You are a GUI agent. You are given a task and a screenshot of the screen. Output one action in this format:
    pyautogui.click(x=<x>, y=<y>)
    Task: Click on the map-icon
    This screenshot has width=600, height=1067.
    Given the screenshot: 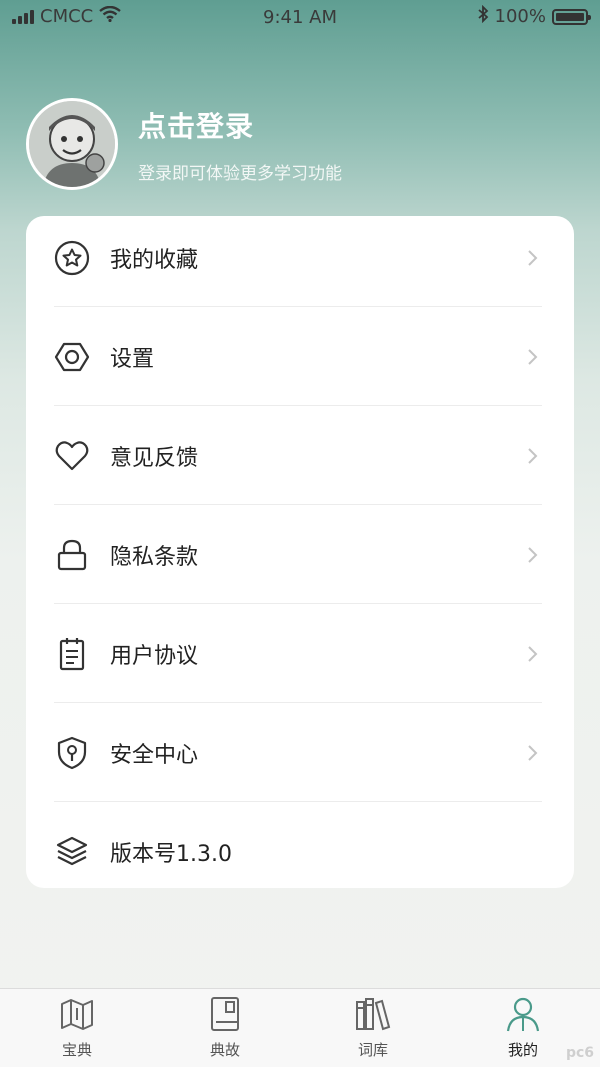 What is the action you would take?
    pyautogui.click(x=77, y=1014)
    